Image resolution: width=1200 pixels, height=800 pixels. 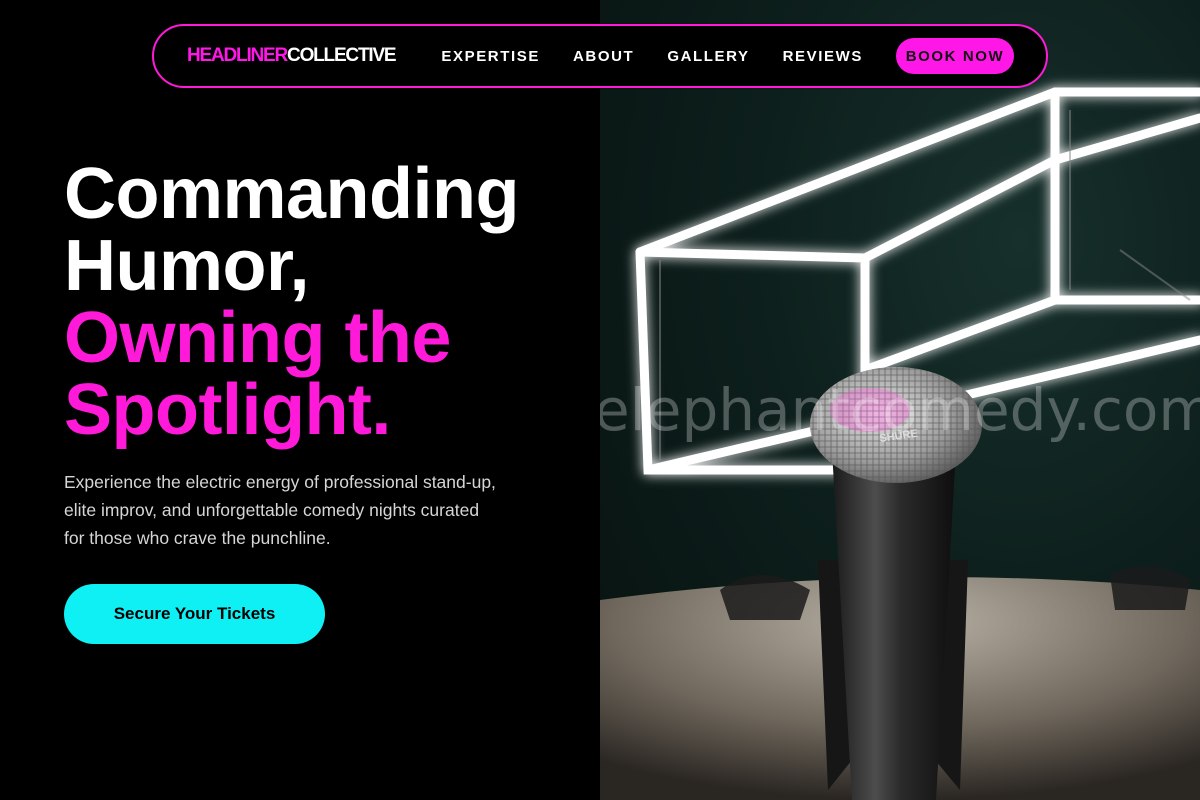 I want to click on secure-tickets-button: Secure Your Tickets, so click(x=194, y=614).